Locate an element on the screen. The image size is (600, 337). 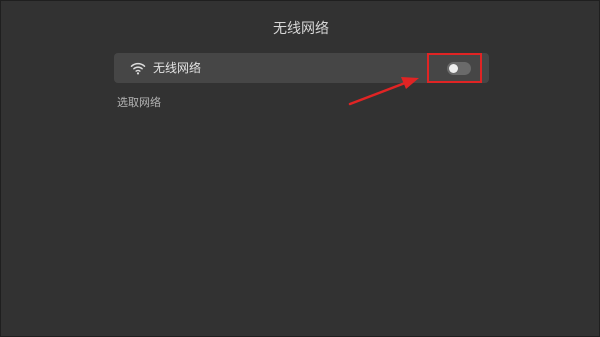
wifi-icon is located at coordinates (138, 68).